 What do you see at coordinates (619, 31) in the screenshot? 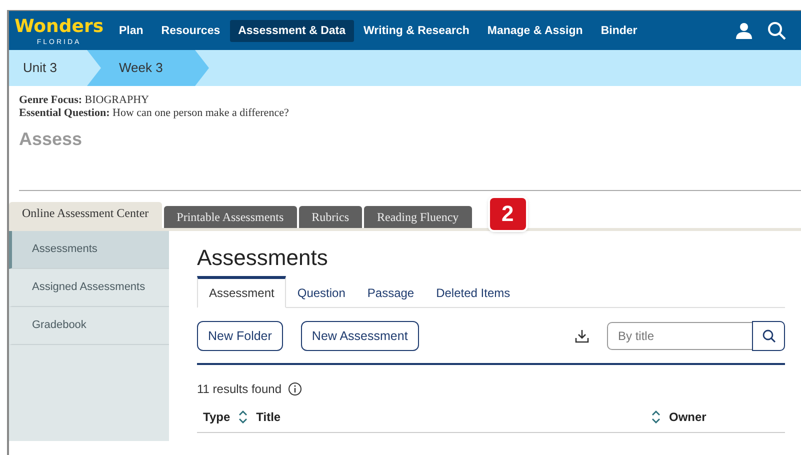
I see `nav-link: Binder` at bounding box center [619, 31].